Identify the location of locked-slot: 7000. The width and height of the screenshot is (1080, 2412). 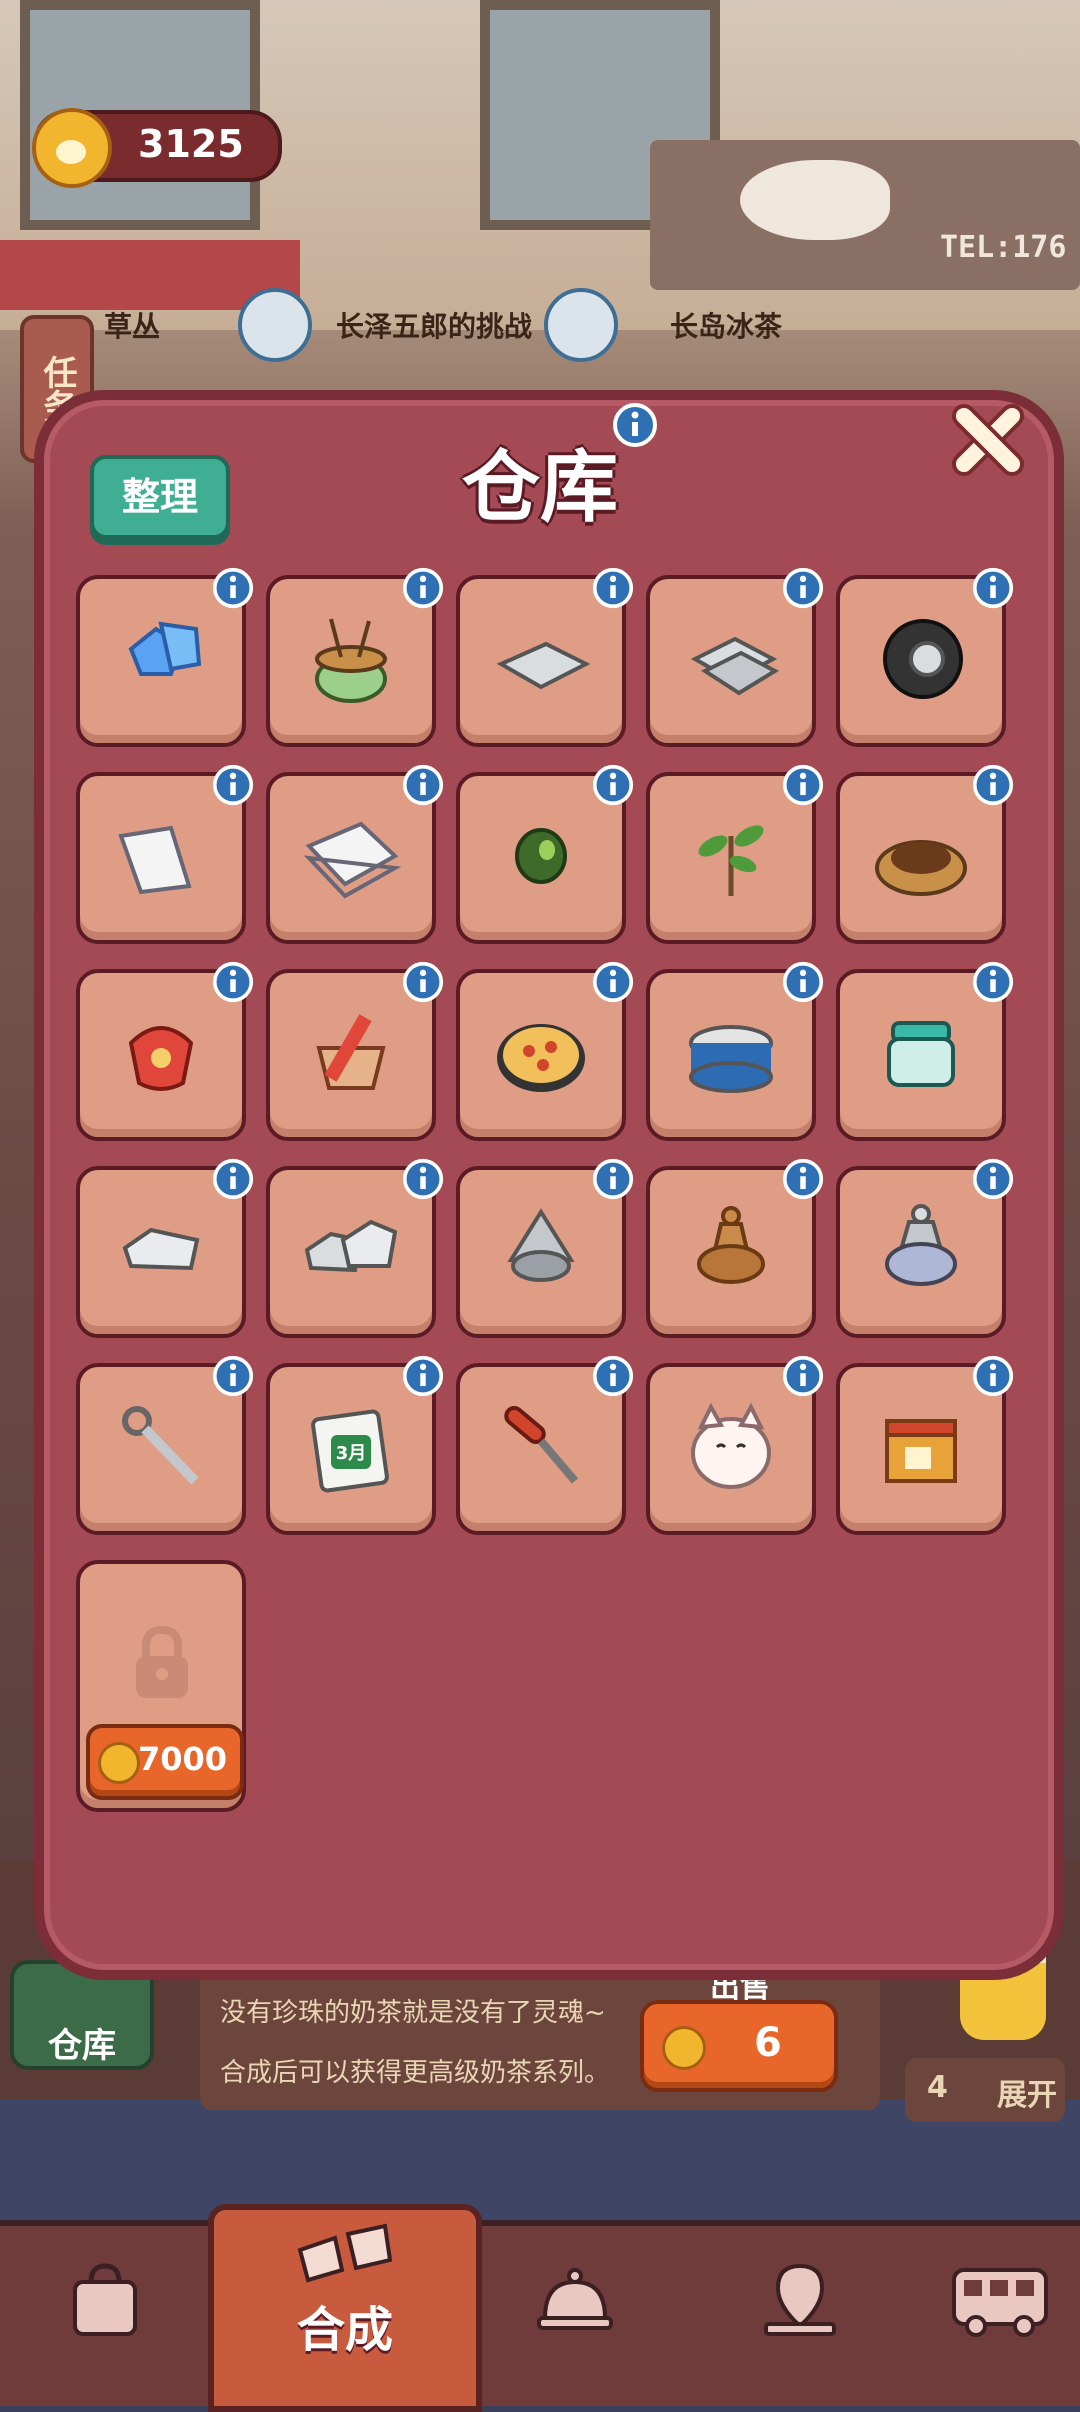
(161, 1686).